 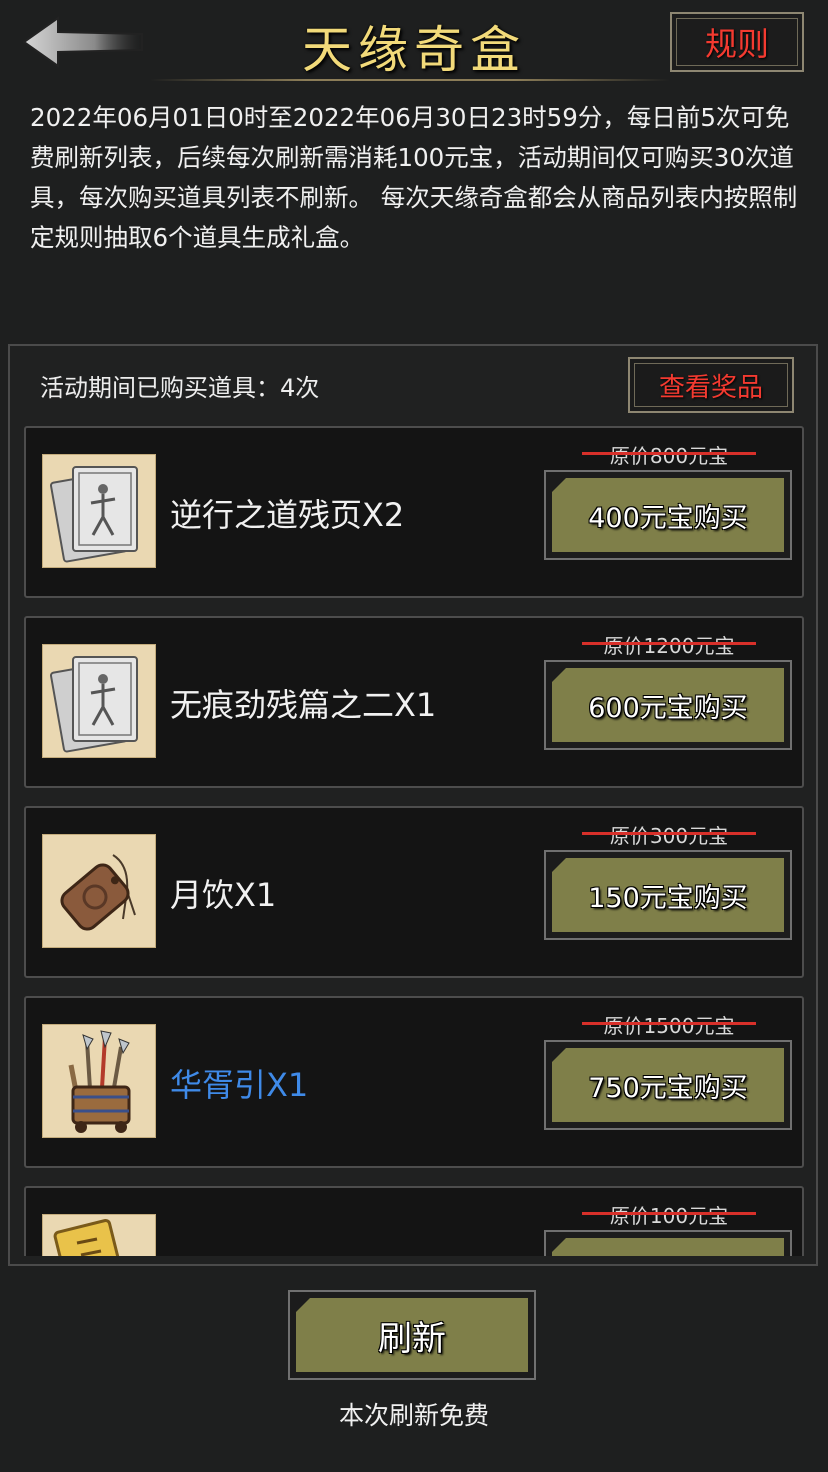 What do you see at coordinates (412, 1338) in the screenshot?
I see `refresh-button-label: 刷新` at bounding box center [412, 1338].